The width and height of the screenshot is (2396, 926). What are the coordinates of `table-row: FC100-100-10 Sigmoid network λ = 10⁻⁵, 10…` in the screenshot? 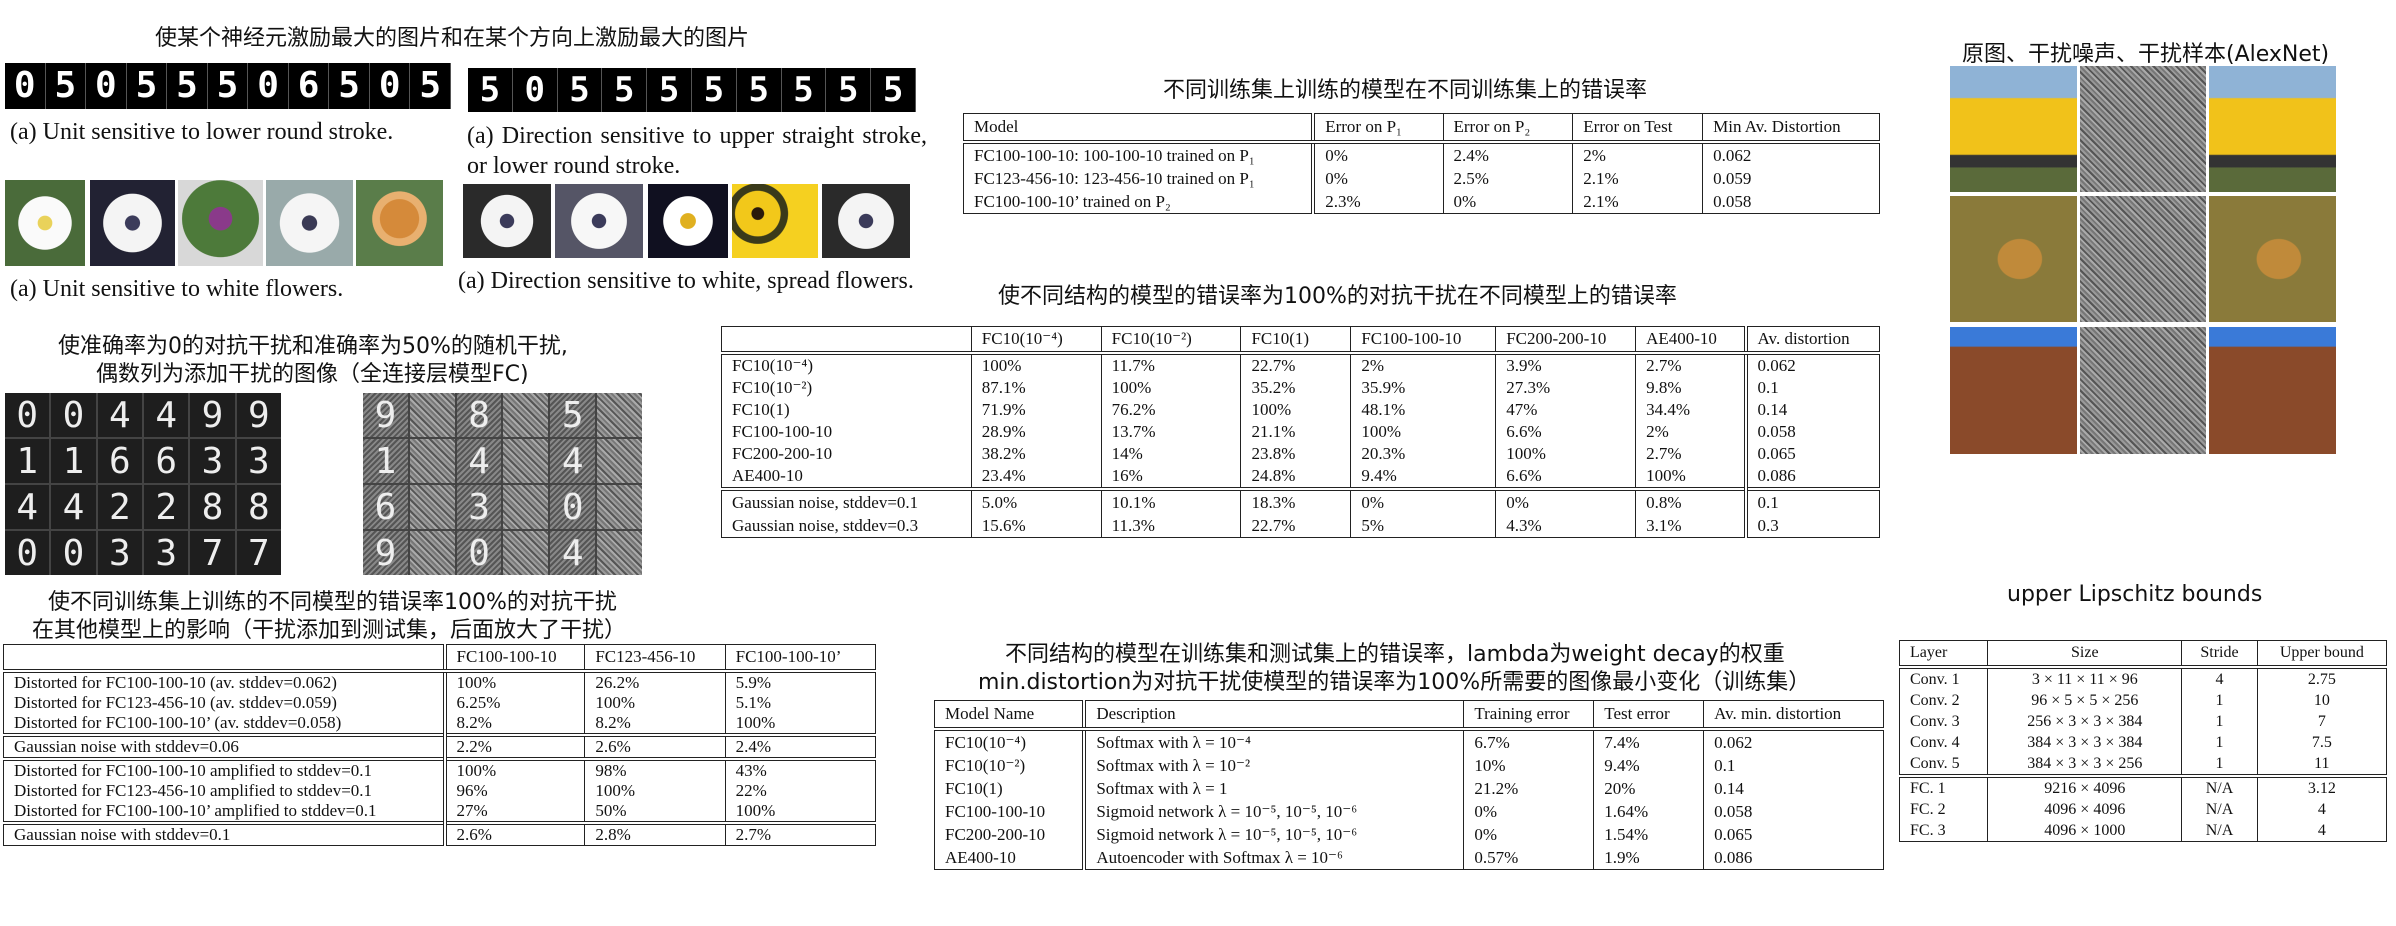 It's located at (1409, 811).